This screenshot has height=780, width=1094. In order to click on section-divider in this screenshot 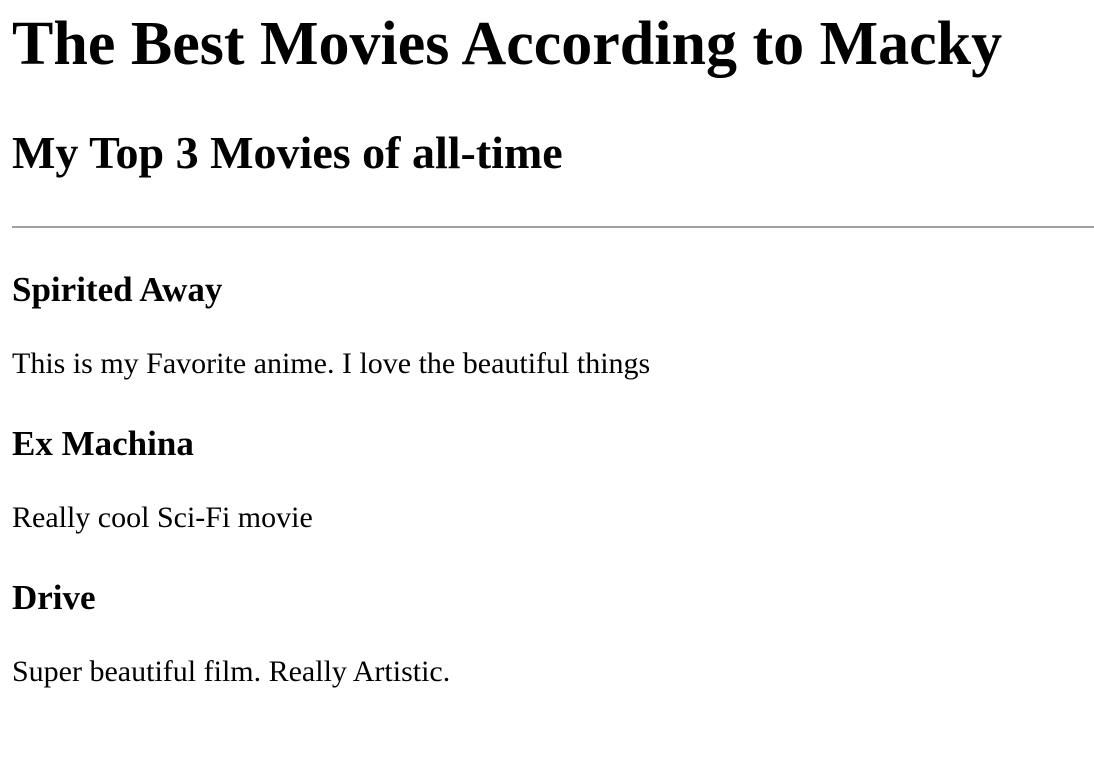, I will do `click(553, 227)`.